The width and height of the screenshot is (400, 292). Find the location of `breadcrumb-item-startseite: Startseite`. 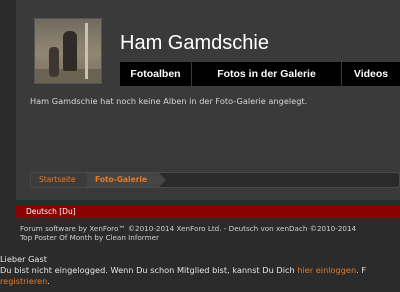

breadcrumb-item-startseite: Startseite is located at coordinates (60, 180).